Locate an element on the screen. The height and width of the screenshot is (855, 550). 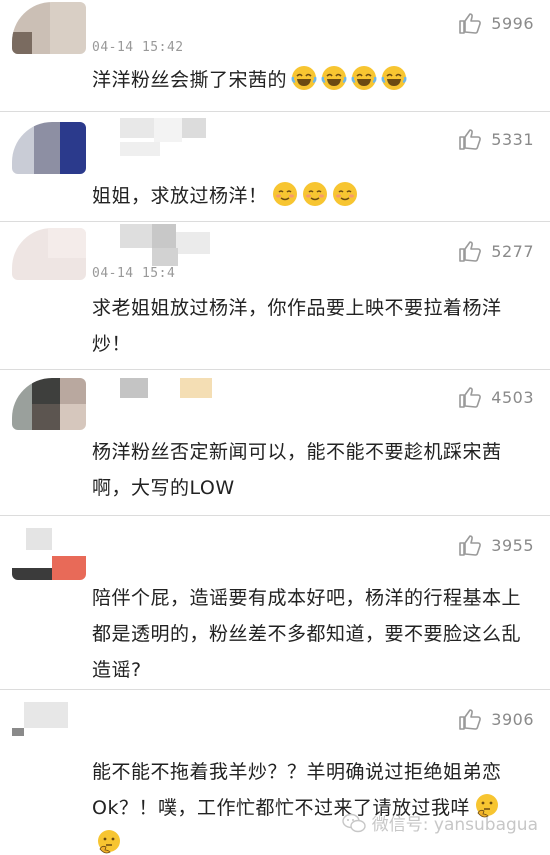
comment-text: 姐姐，求放过杨洋！ is located at coordinates (307, 196).